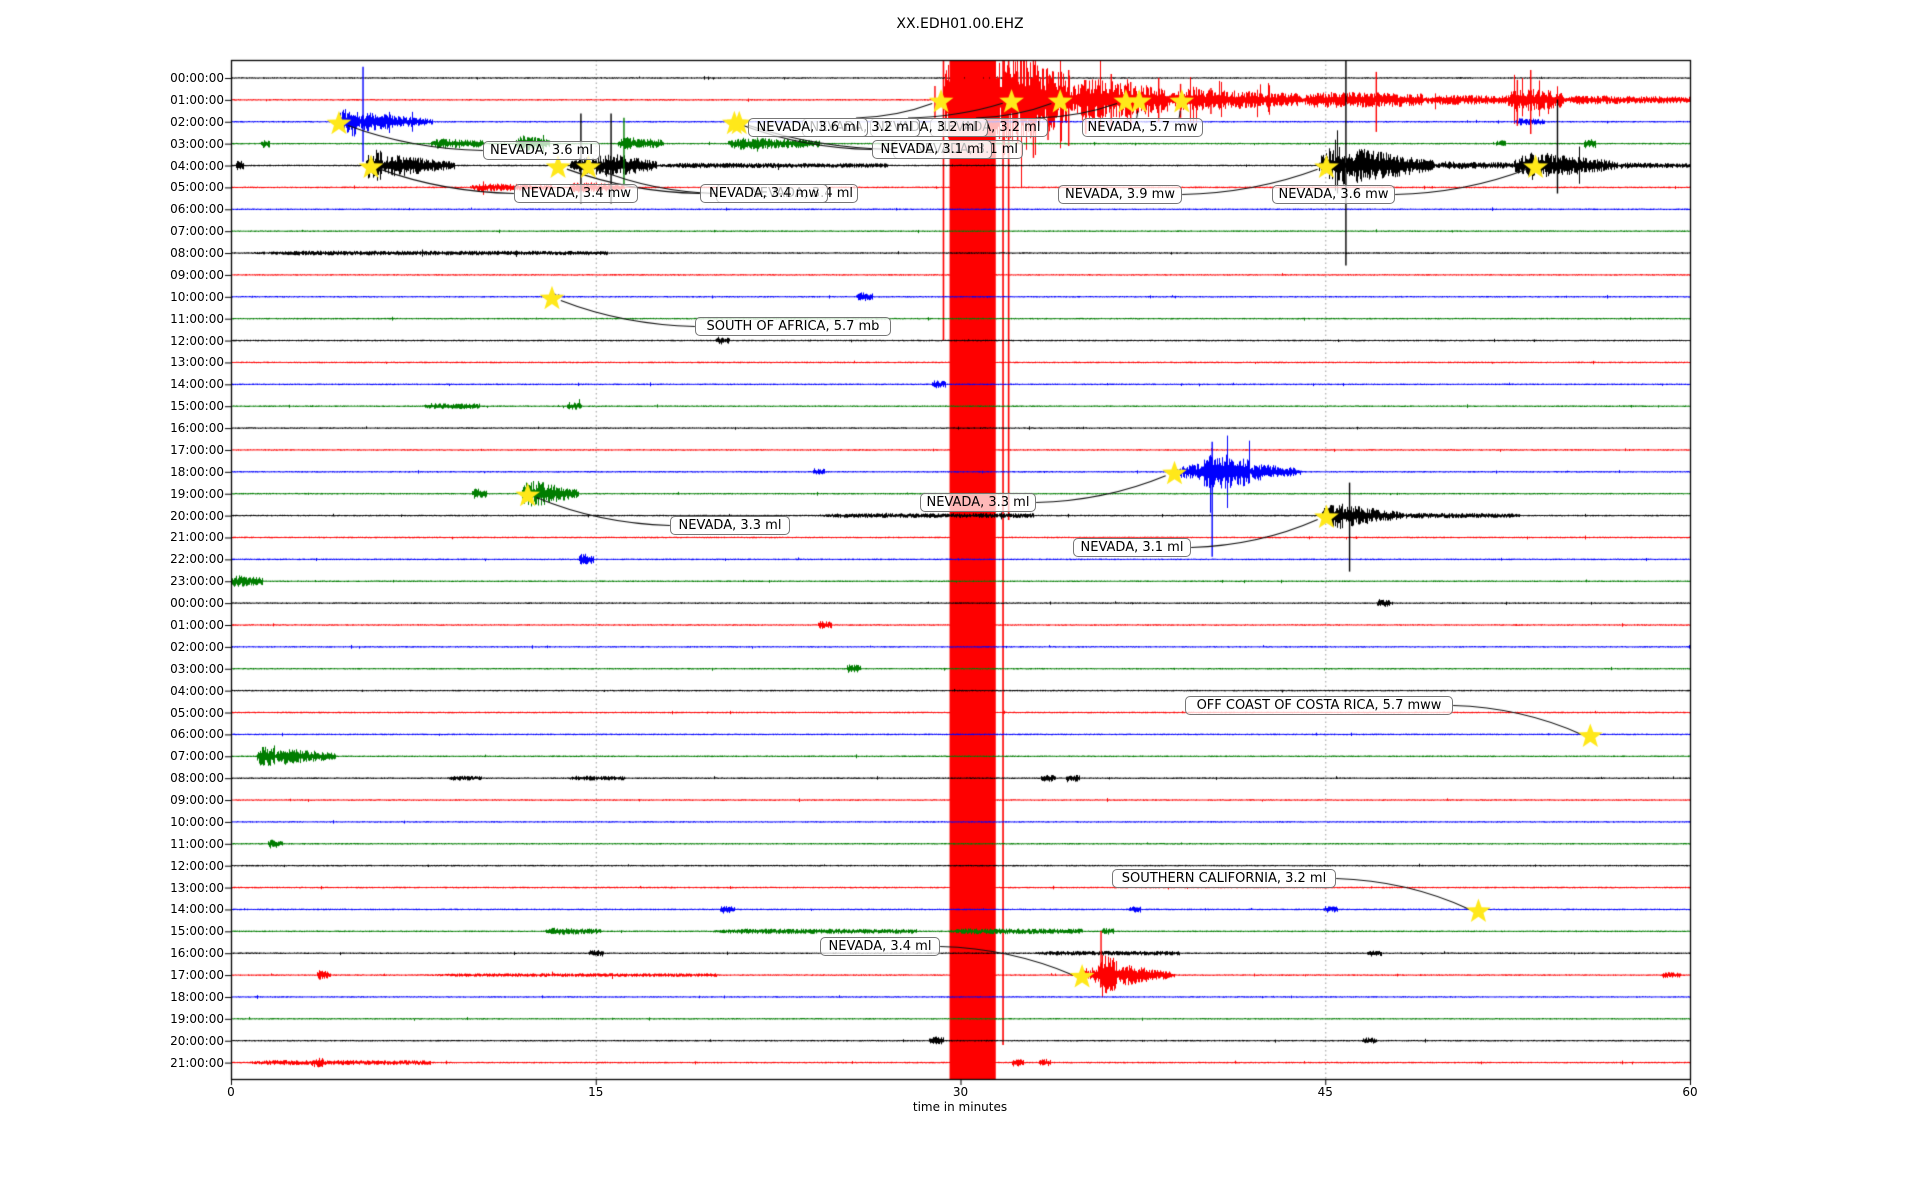 The height and width of the screenshot is (1200, 1920). Describe the element at coordinates (960, 1092) in the screenshot. I see `x-axis-tick-label: 30` at that location.